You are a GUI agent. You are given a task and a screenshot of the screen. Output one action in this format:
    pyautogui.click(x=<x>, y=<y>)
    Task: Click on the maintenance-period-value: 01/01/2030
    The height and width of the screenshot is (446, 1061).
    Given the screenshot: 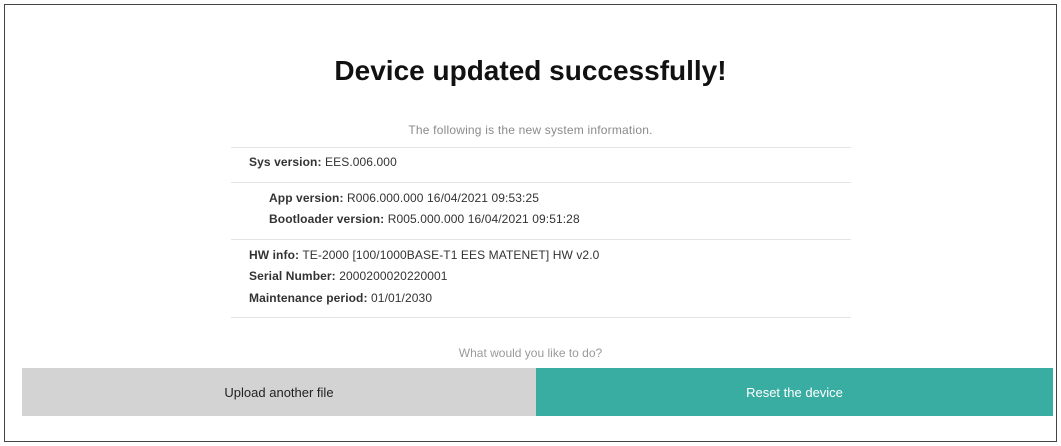 What is the action you would take?
    pyautogui.click(x=402, y=298)
    